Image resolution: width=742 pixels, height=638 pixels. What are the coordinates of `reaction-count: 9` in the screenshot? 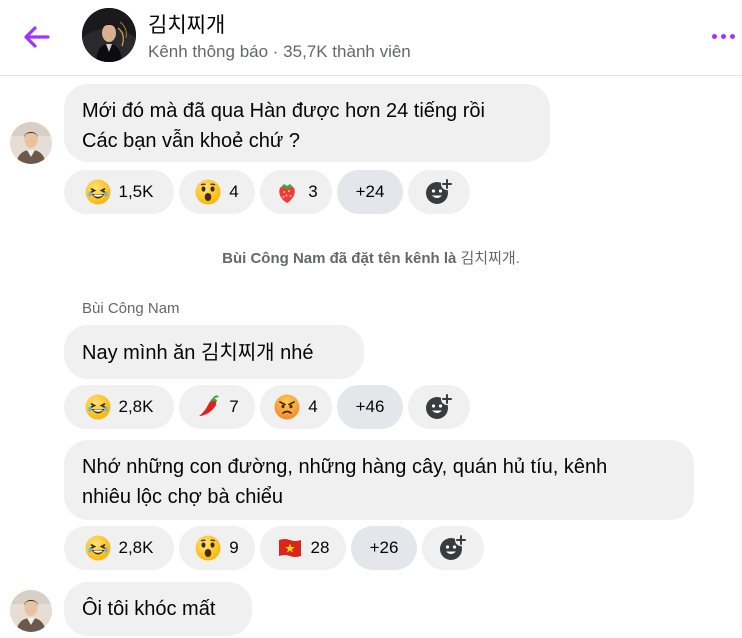 It's located at (234, 547).